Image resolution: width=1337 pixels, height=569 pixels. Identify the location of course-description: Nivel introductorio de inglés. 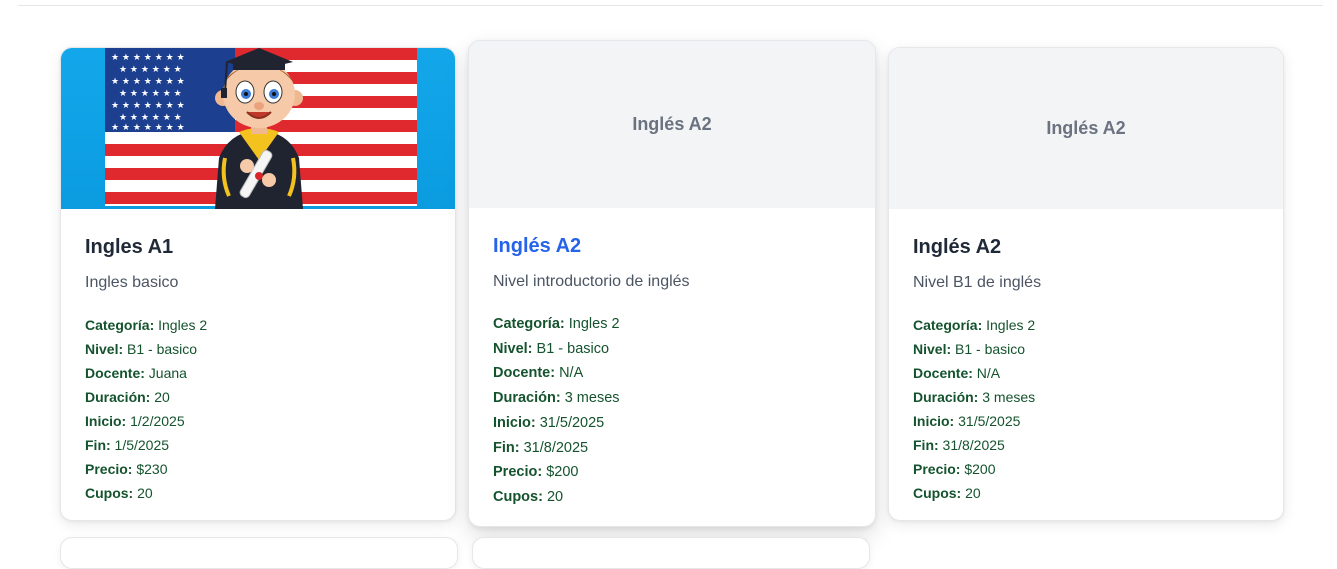
(591, 281).